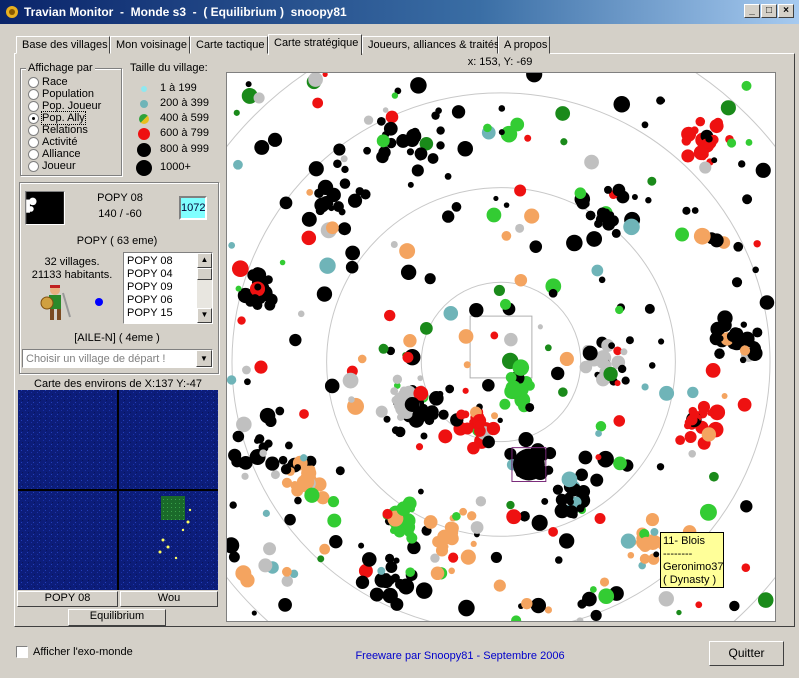 This screenshot has height=678, width=799. What do you see at coordinates (500, 62) in the screenshot?
I see `map-coords-readout: x: 153, Y: -69` at bounding box center [500, 62].